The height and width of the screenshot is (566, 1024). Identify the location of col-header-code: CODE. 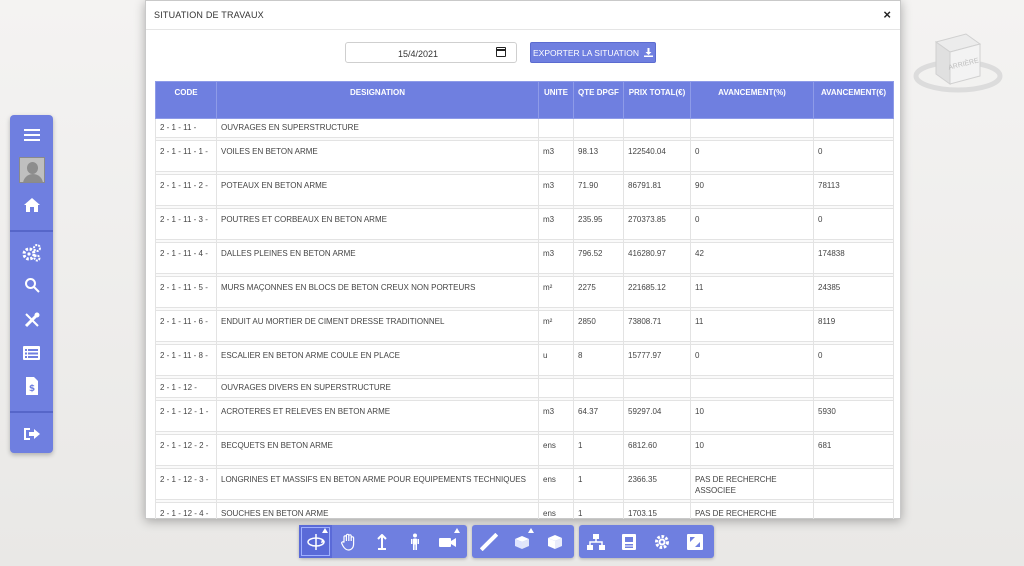
(186, 100).